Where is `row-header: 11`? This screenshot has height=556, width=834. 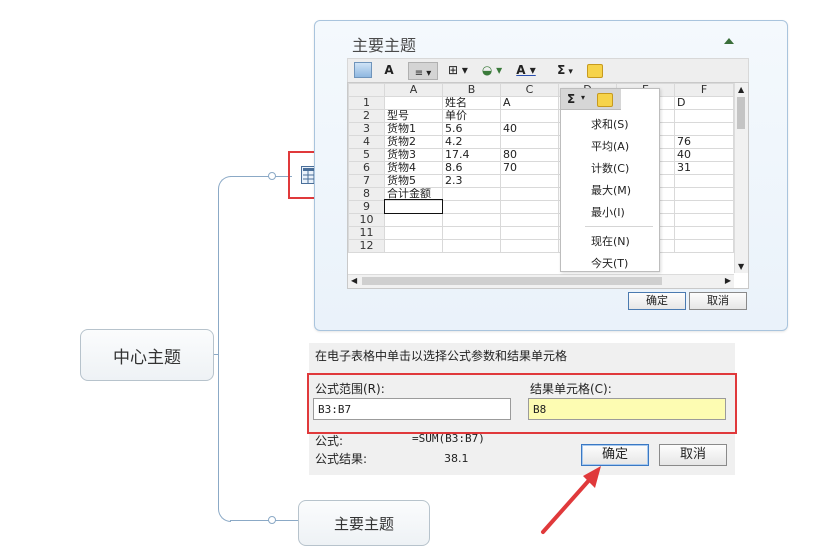 row-header: 11 is located at coordinates (366, 233).